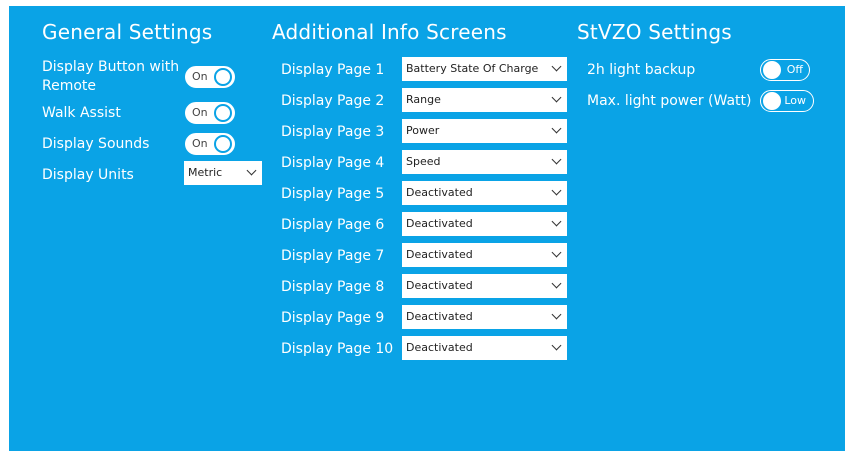 This screenshot has height=451, width=846. What do you see at coordinates (641, 70) in the screenshot?
I see `light-backup-label: 2h light backup` at bounding box center [641, 70].